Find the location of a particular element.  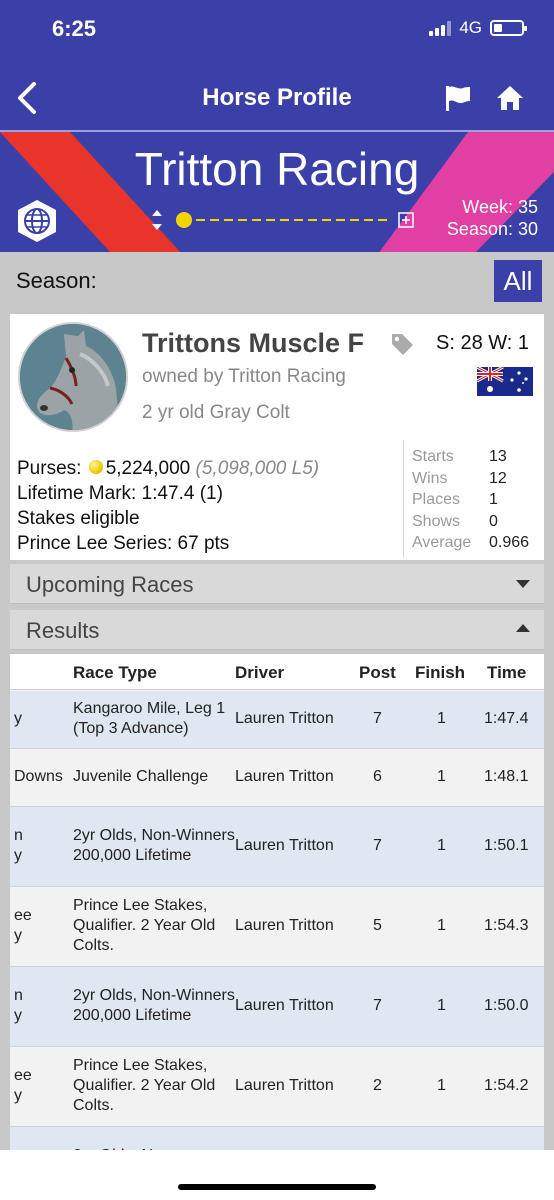

coin-icon is located at coordinates (95, 467).